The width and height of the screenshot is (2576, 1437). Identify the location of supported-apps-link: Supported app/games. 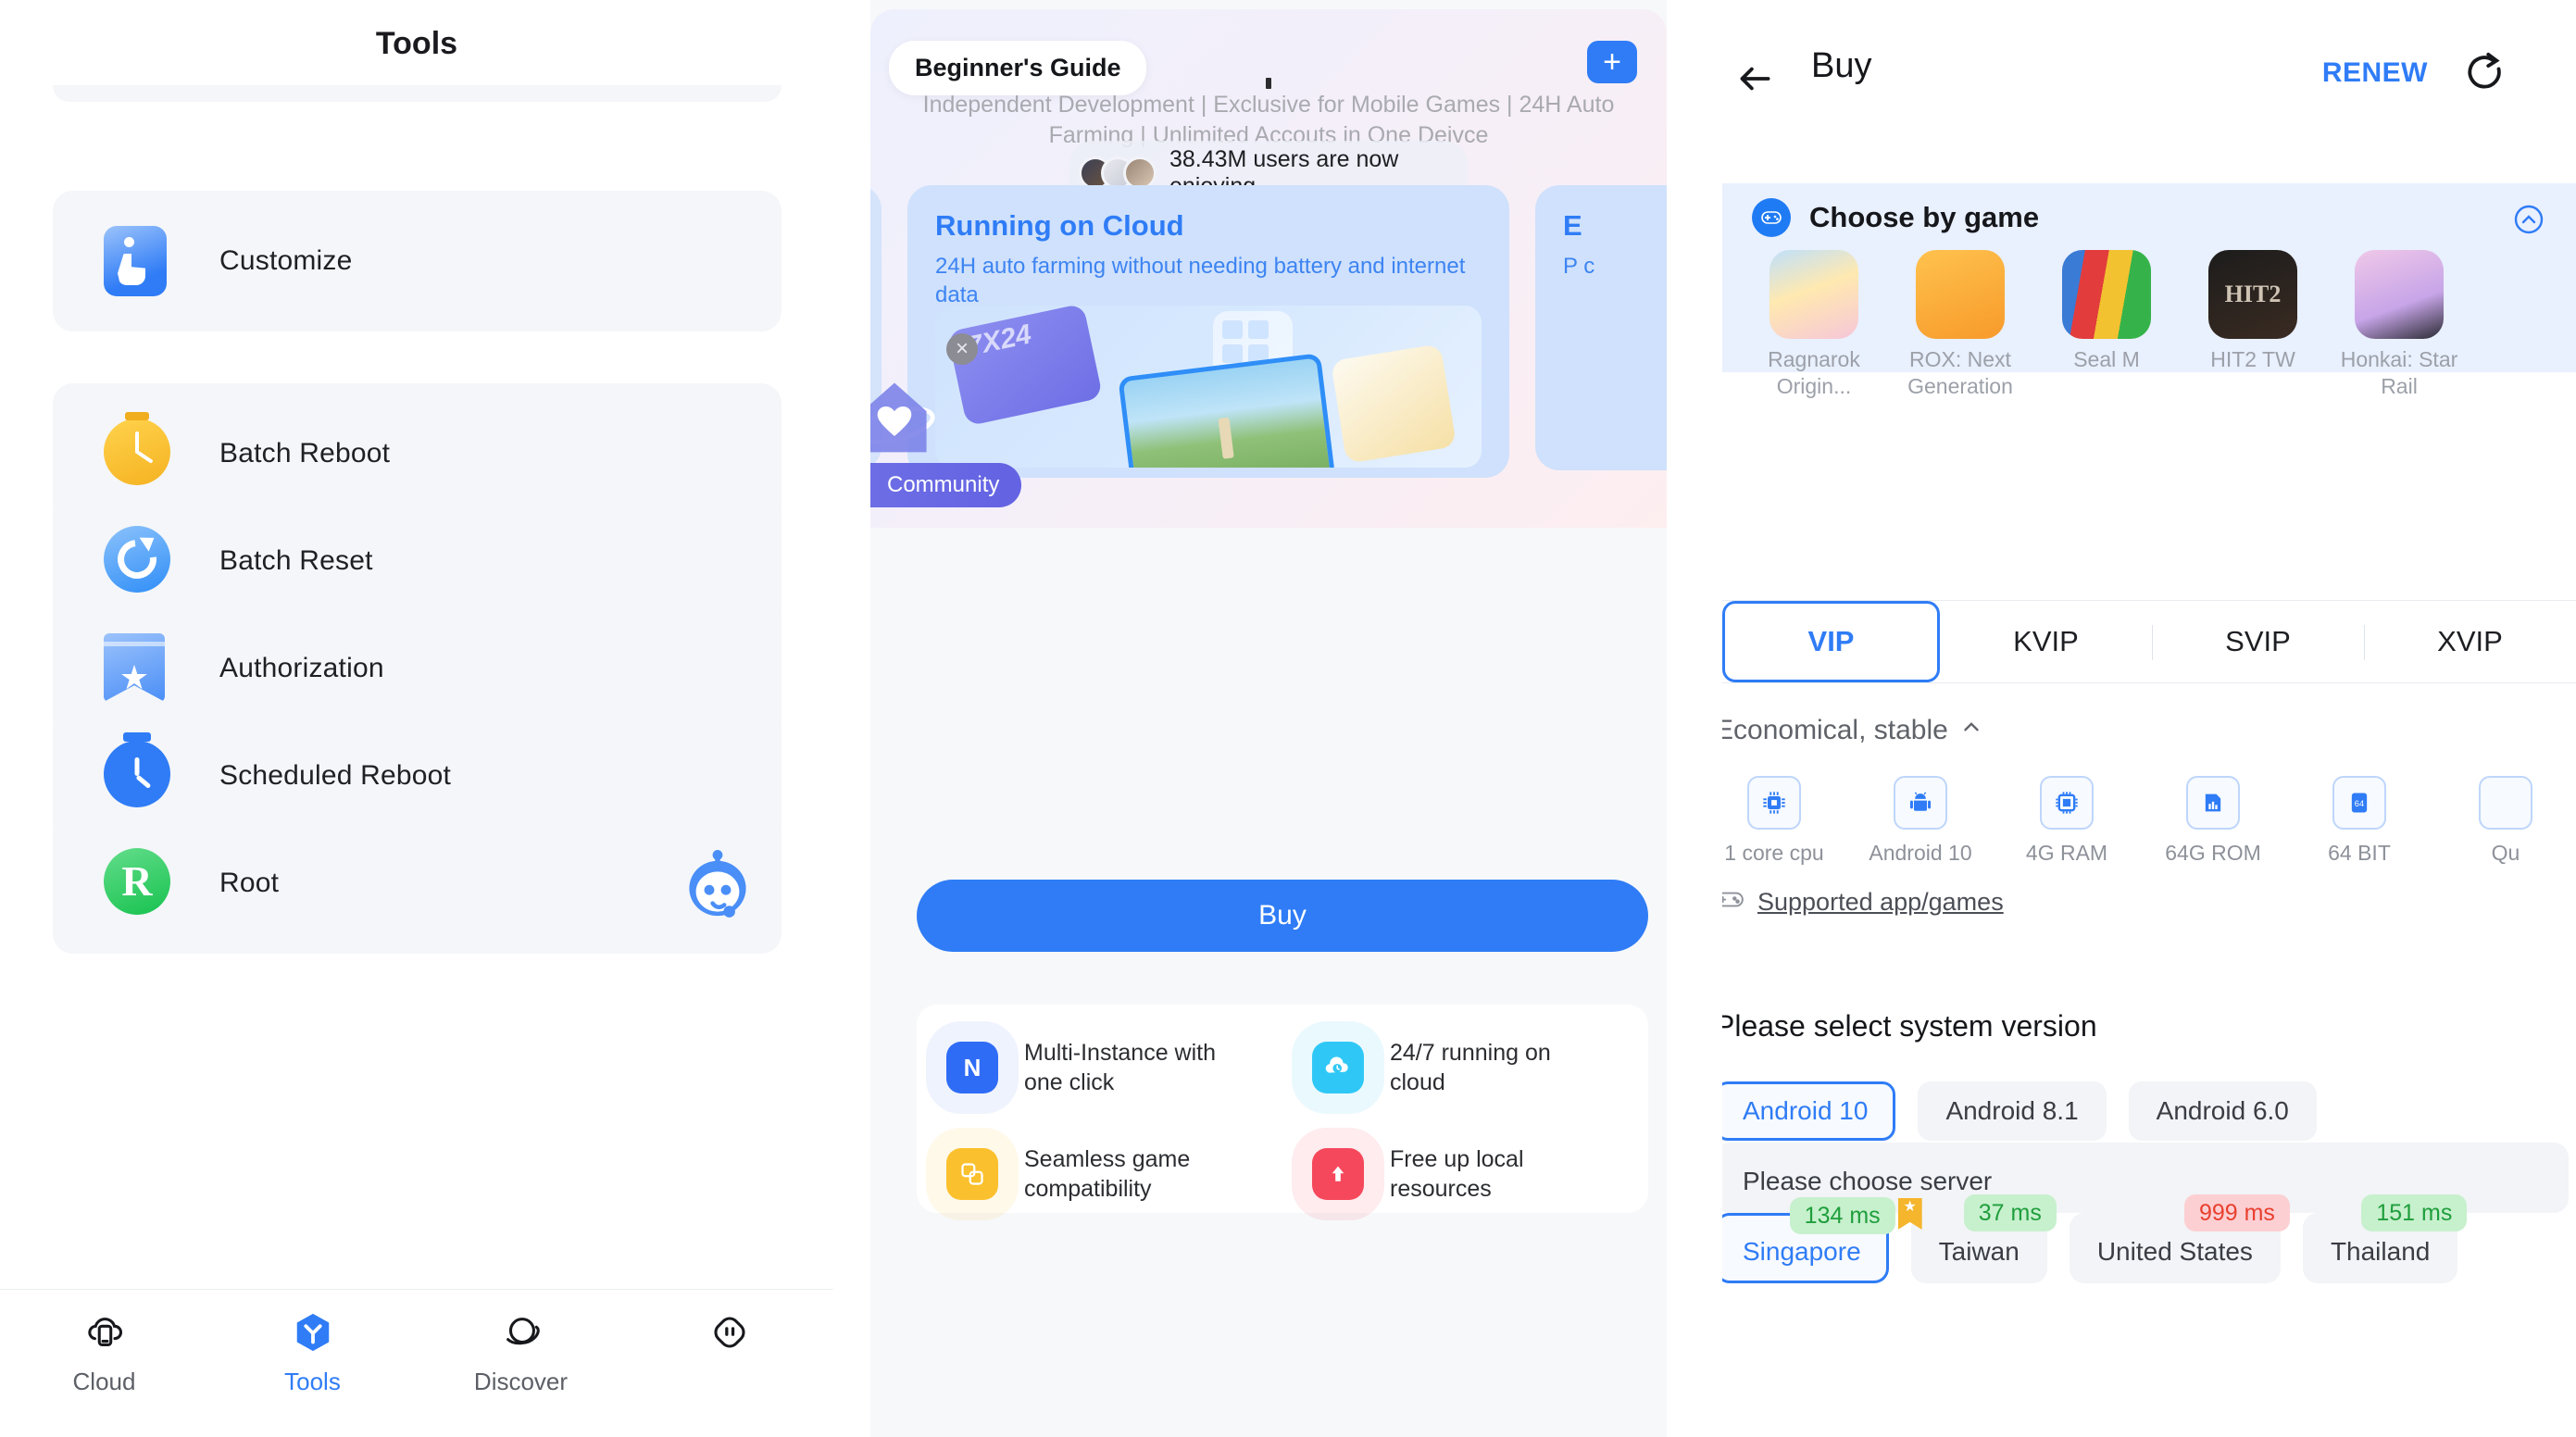
(1863, 903).